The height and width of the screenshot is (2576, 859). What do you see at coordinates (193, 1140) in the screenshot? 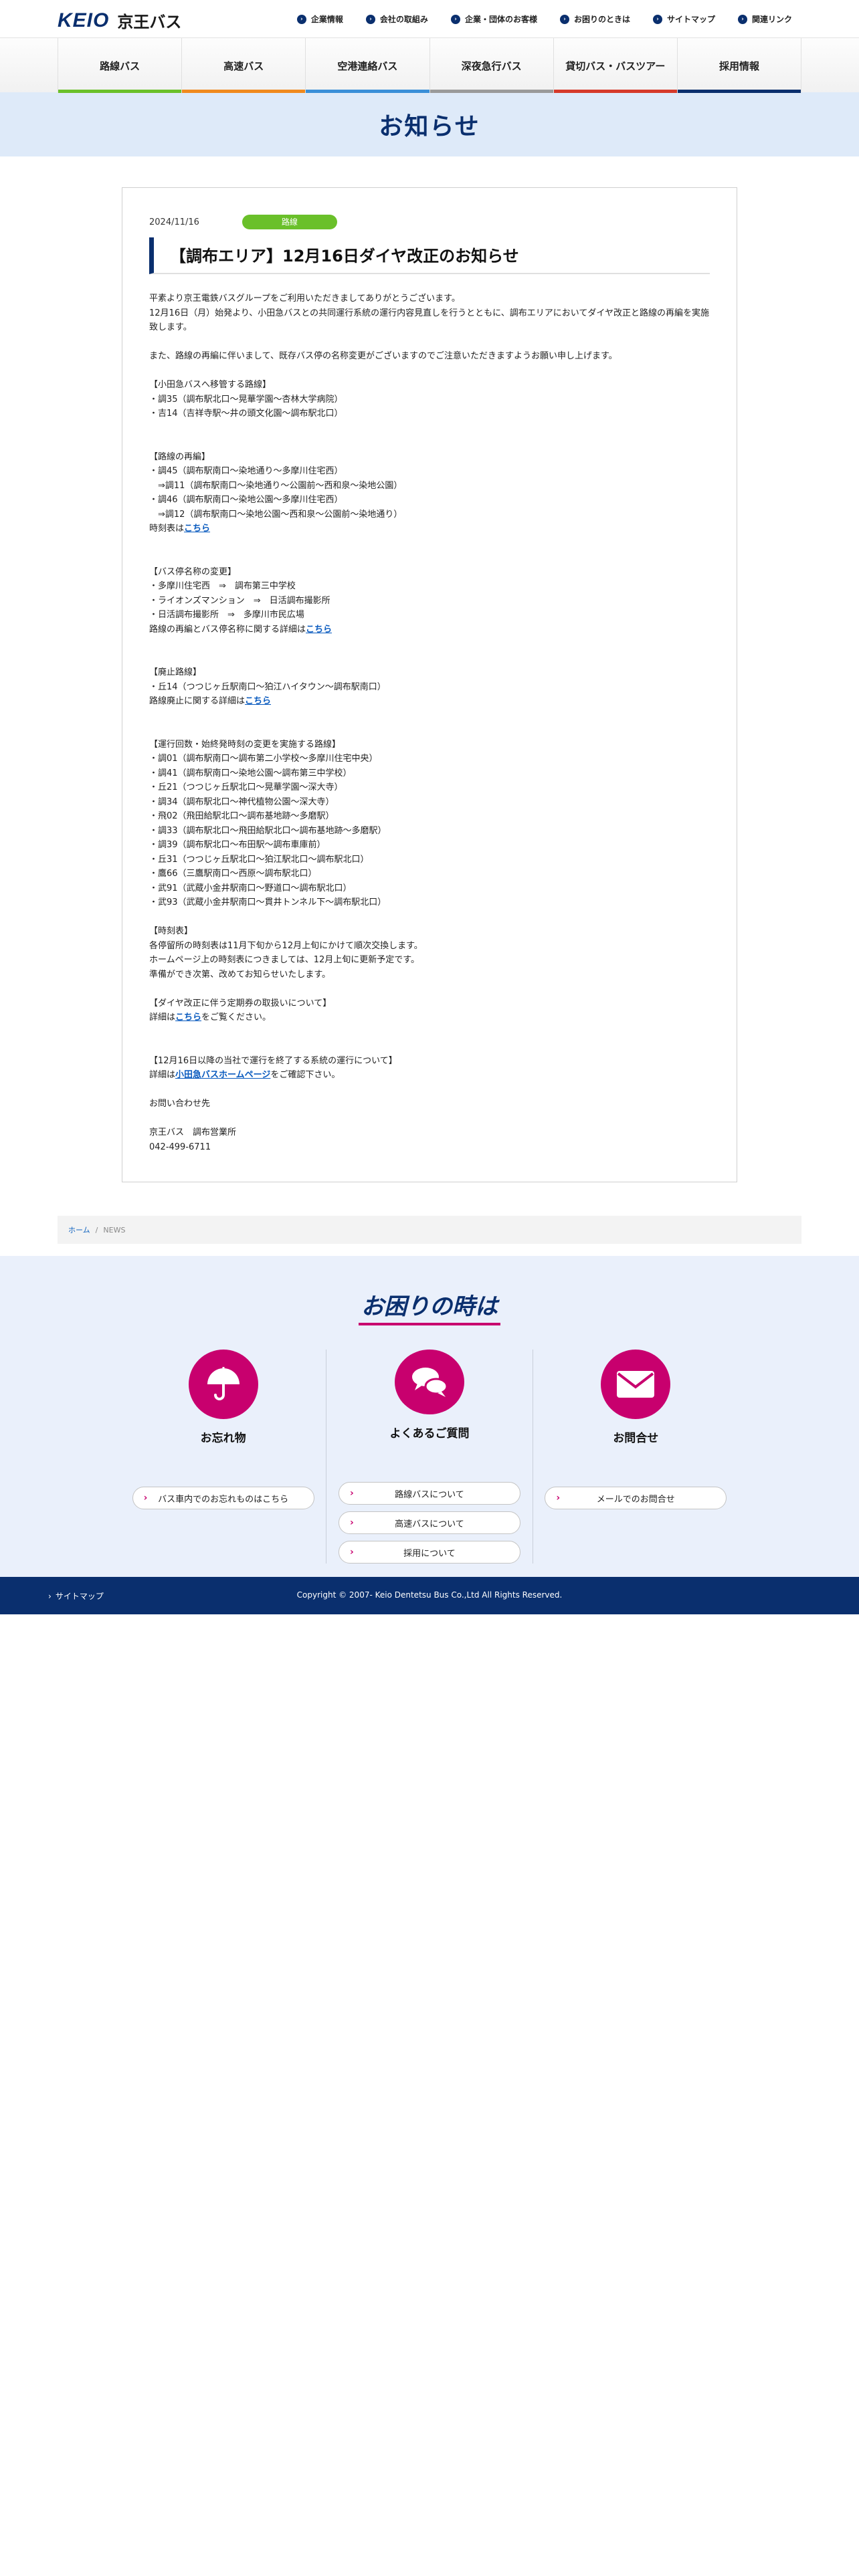
I see `contact-detail: 京王バス 調布営業所 042-499-6711` at bounding box center [193, 1140].